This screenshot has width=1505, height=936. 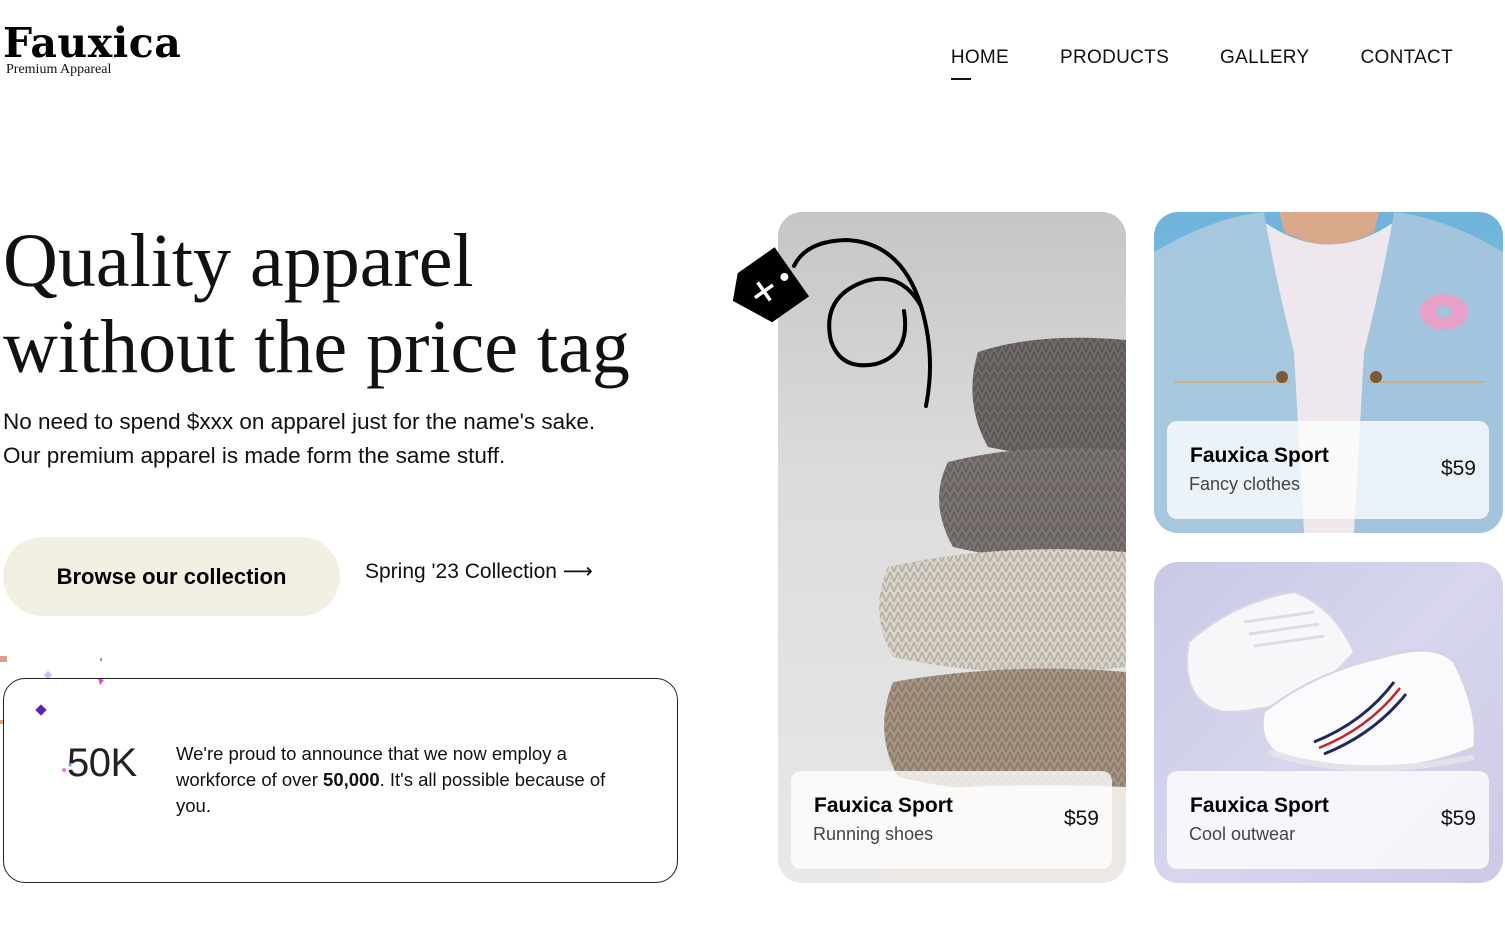 I want to click on product-card-cool-outwear: Fauxica Sport Cool outwear $59, so click(x=1328, y=722).